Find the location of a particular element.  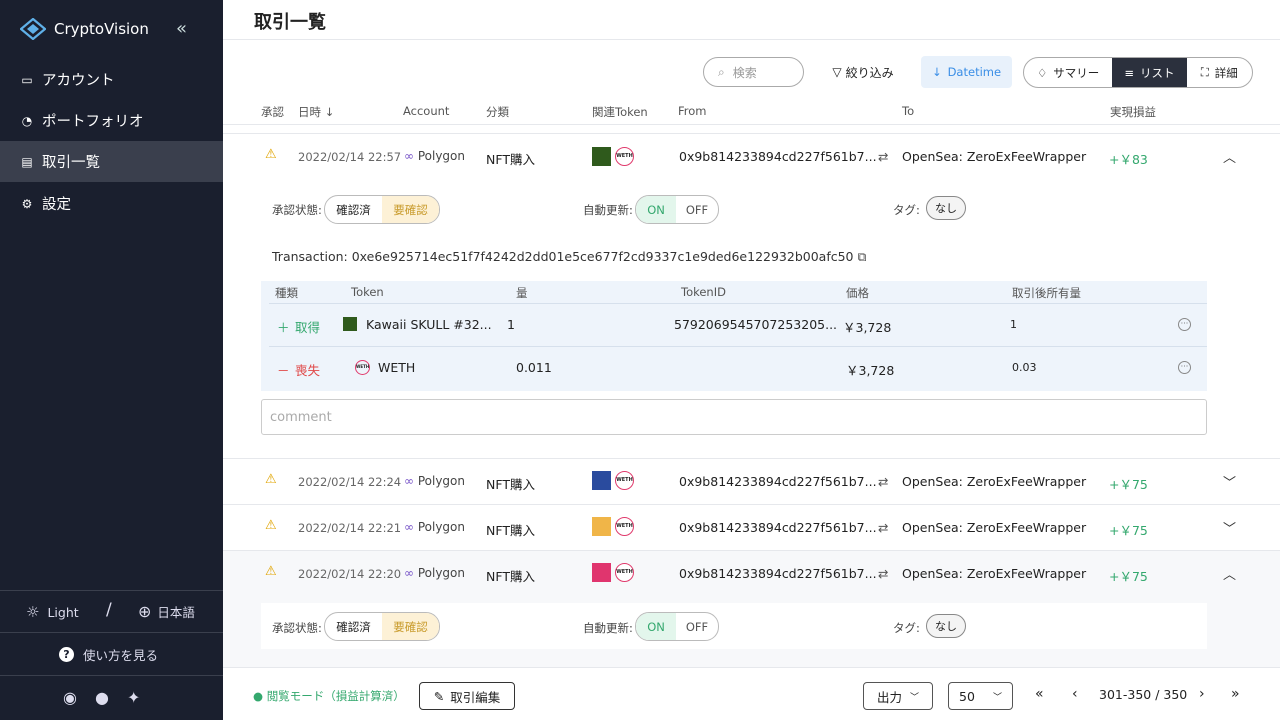

language-toggle: ⊕ 日本語 is located at coordinates (166, 611).